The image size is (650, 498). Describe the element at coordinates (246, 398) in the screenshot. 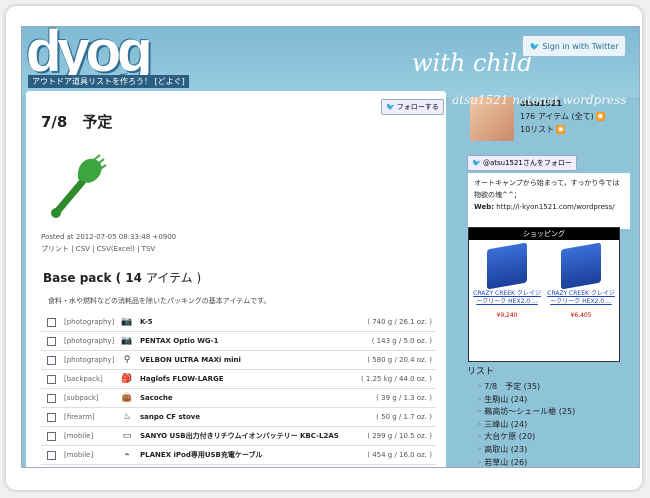

I see `item-name: Sacoche` at that location.